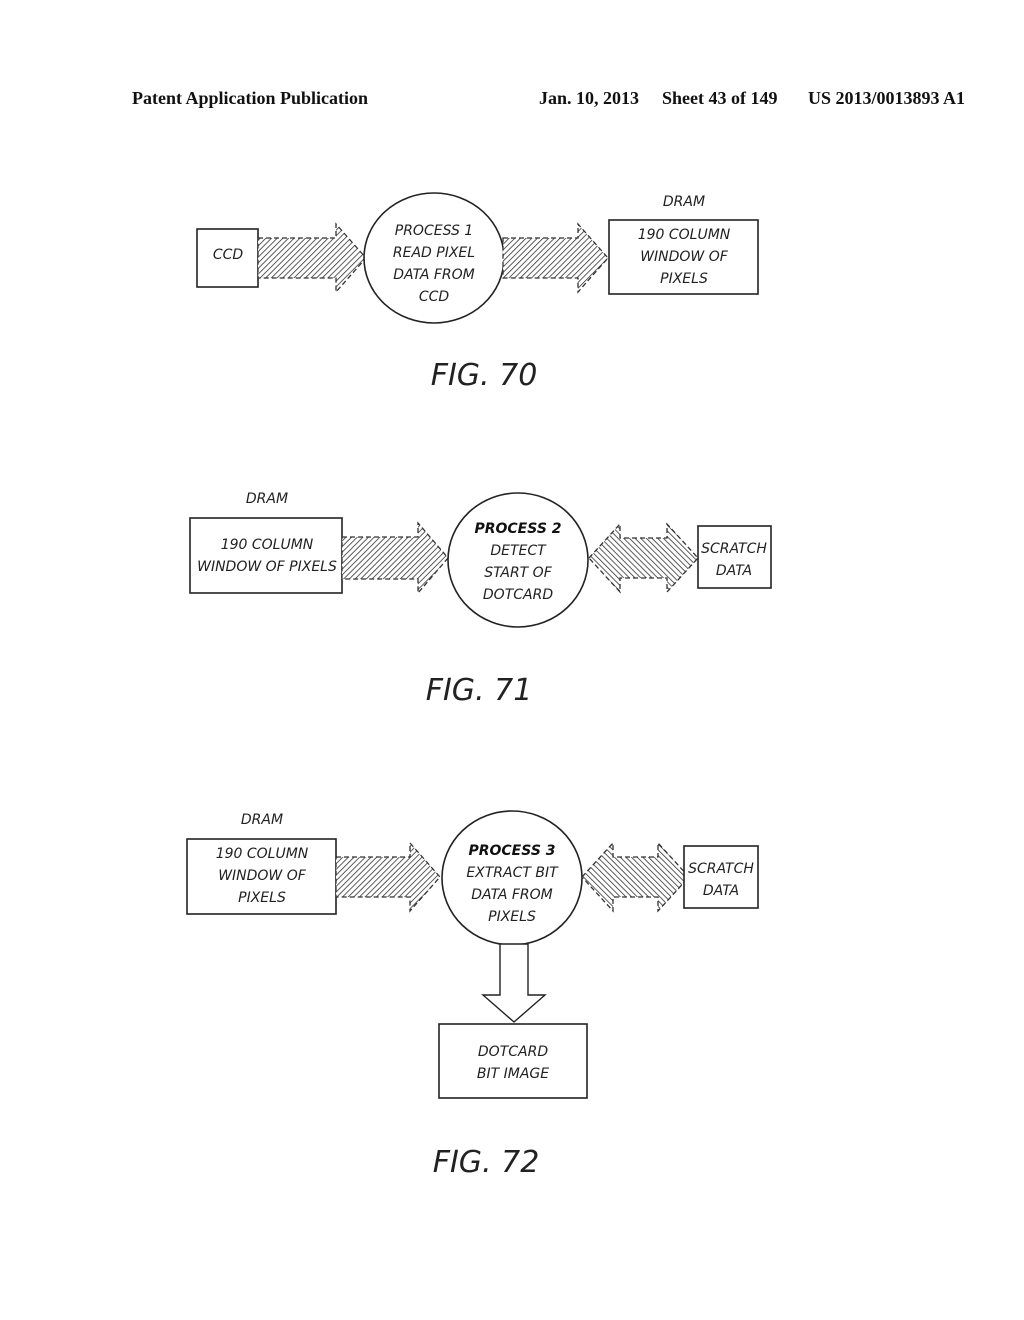 This screenshot has height=1320, width=1024. I want to click on output-text: BIT IMAGE, so click(513, 1074).